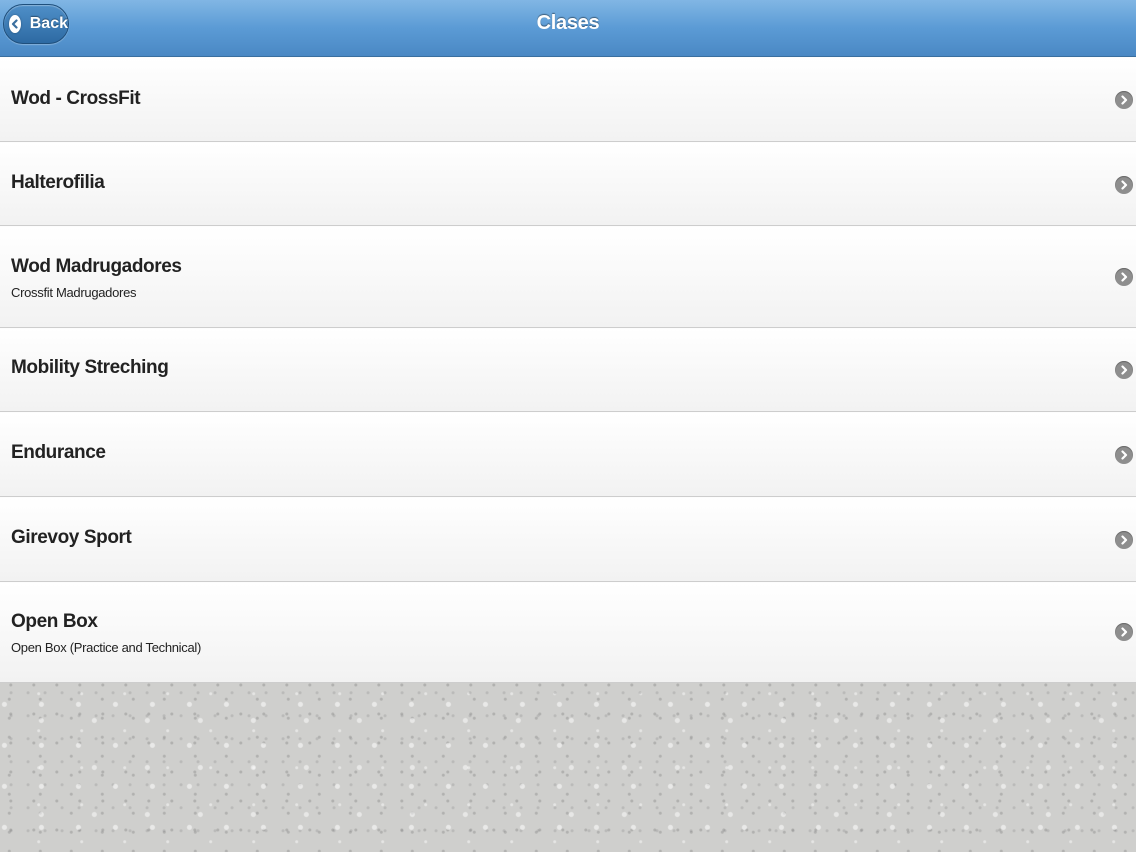 This screenshot has width=1136, height=852. Describe the element at coordinates (106, 647) in the screenshot. I see `item-subtitle: Open Box (Practice and Technical)` at that location.